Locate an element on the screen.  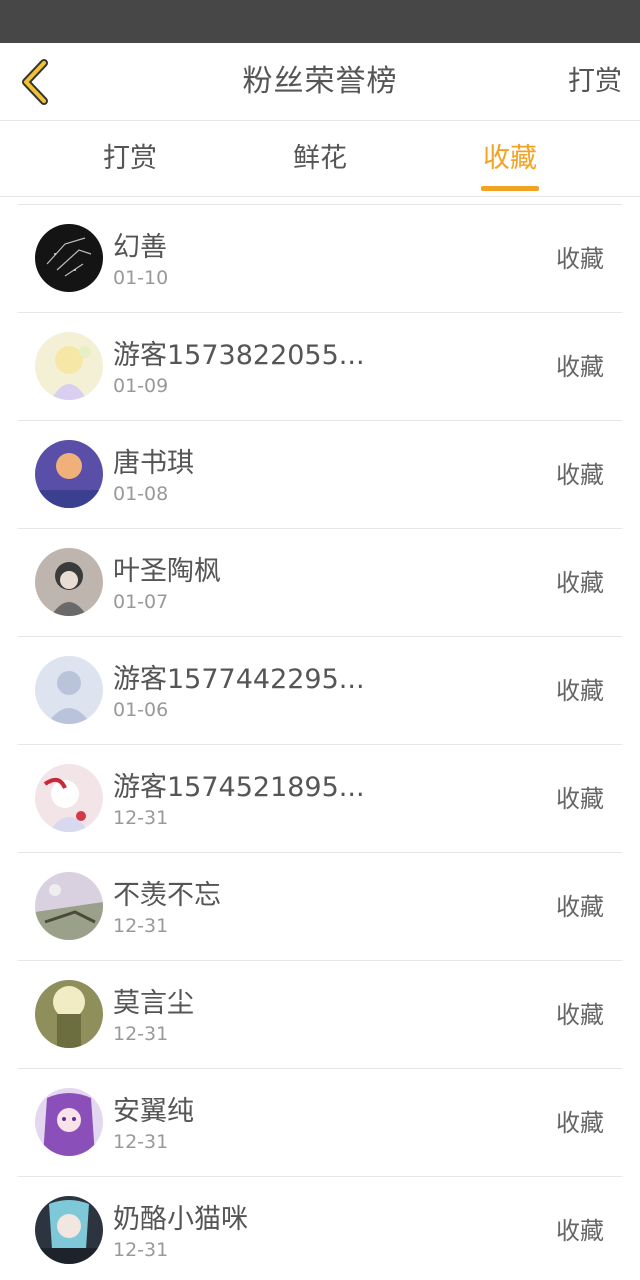
fan-name: 幻善 is located at coordinates (140, 247).